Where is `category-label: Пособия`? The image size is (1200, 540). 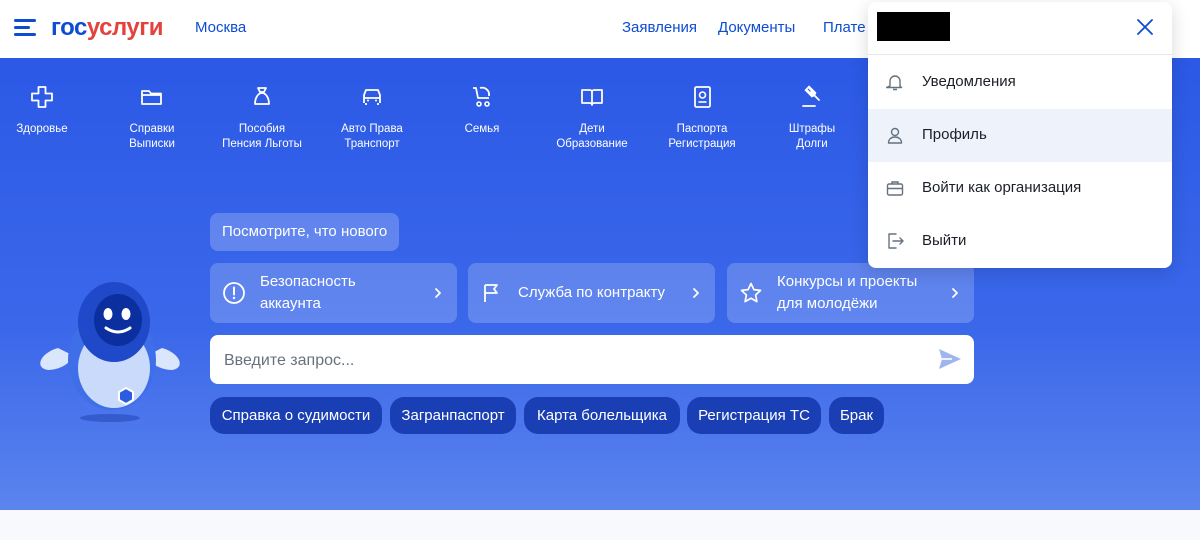 category-label: Пособия is located at coordinates (262, 129).